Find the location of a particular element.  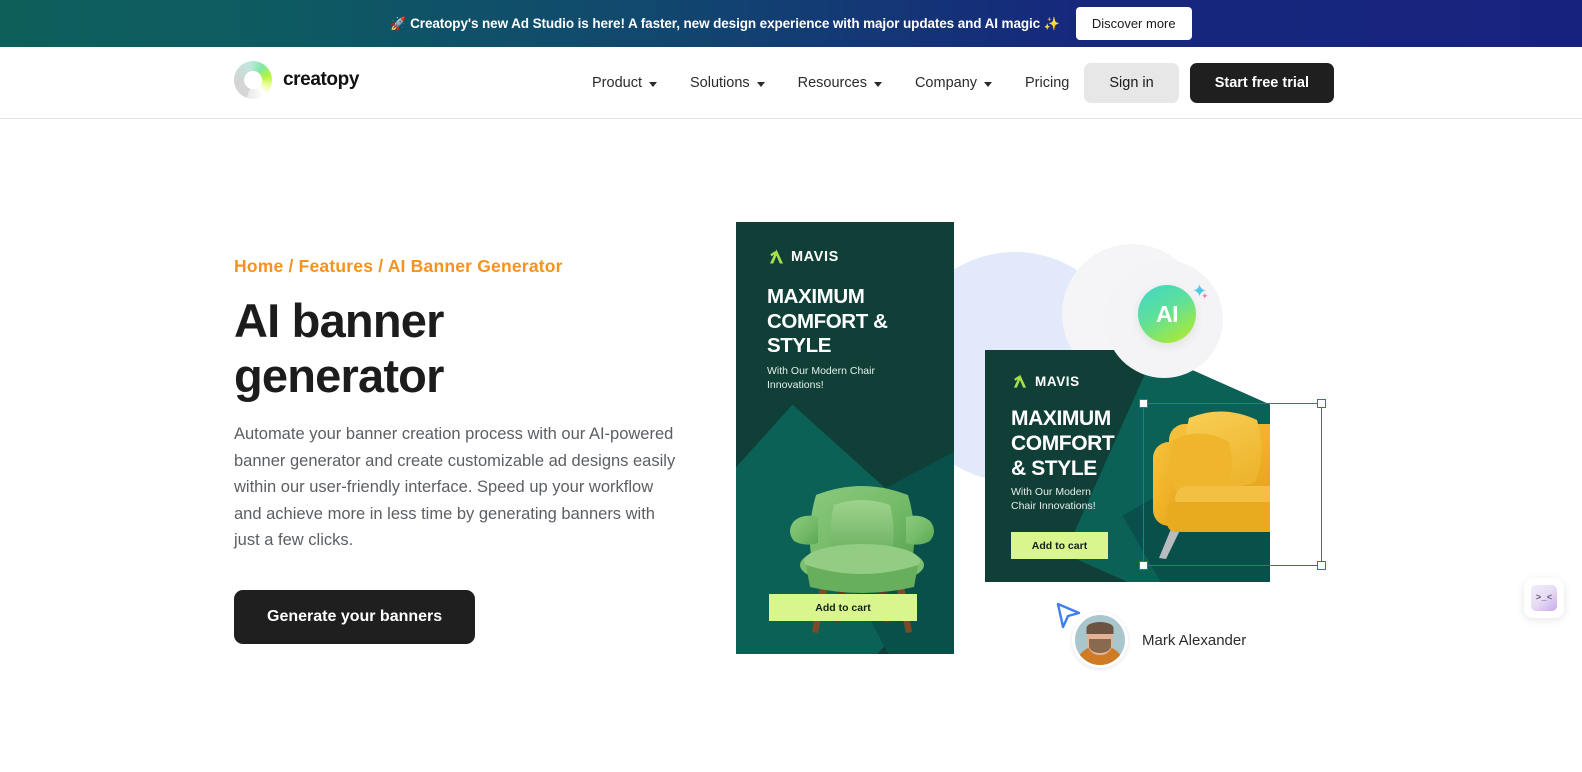

nav-item-resources: Resources is located at coordinates (840, 83).